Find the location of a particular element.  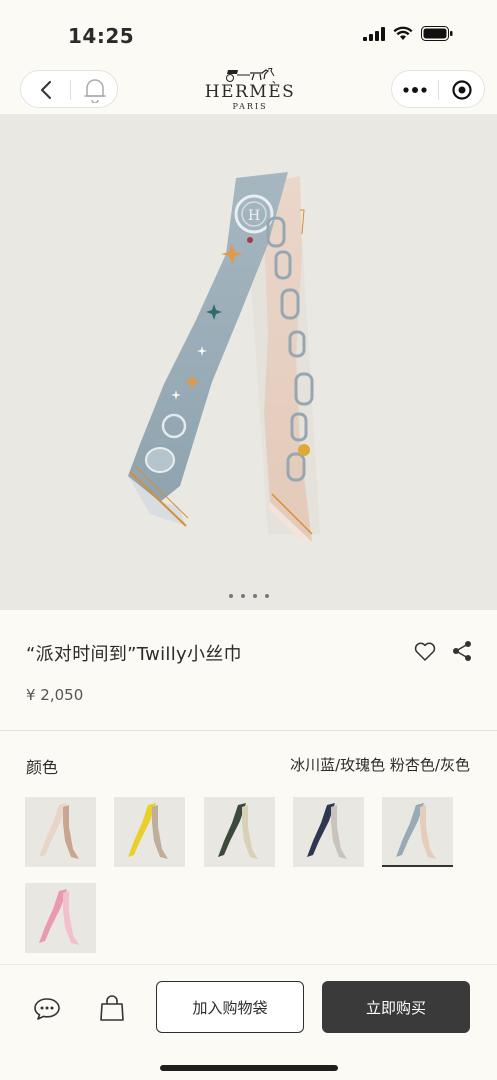

product-title: “派对时间到”Twilly小丝巾 is located at coordinates (134, 654).